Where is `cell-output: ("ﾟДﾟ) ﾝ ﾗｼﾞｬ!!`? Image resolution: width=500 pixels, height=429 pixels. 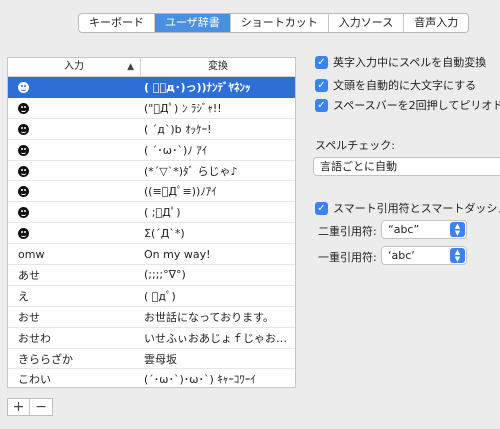 cell-output: ("ﾟДﾟ) ﾝ ﾗｼﾞｬ!! is located at coordinates (183, 108).